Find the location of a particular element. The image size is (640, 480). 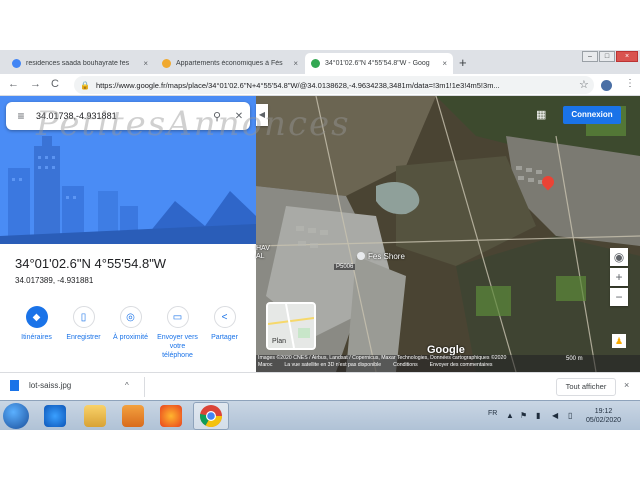

flag-icon: ⚑ is located at coordinates (523, 415).